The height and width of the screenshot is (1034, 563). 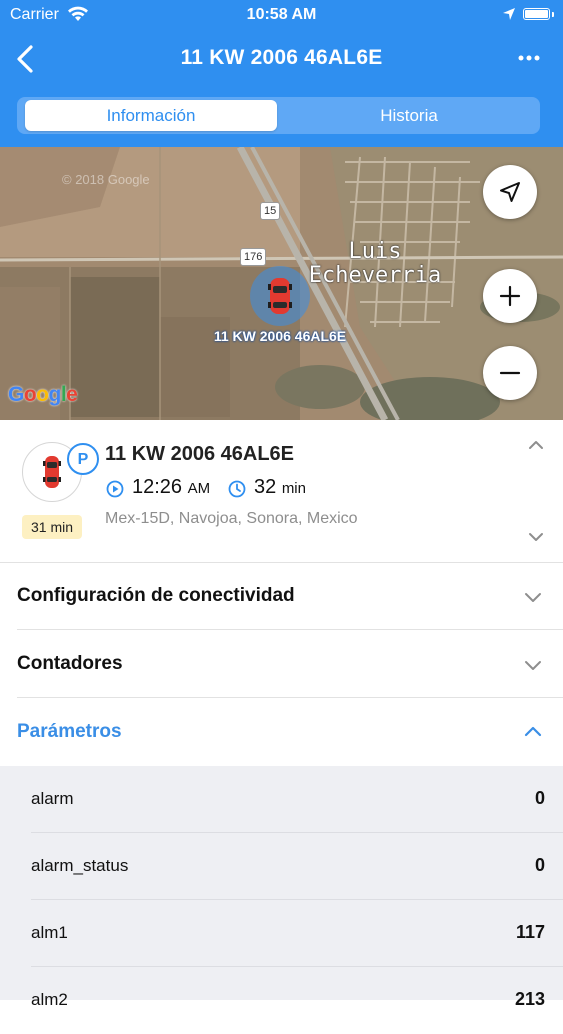 I want to click on duration-value: 32, so click(x=265, y=487).